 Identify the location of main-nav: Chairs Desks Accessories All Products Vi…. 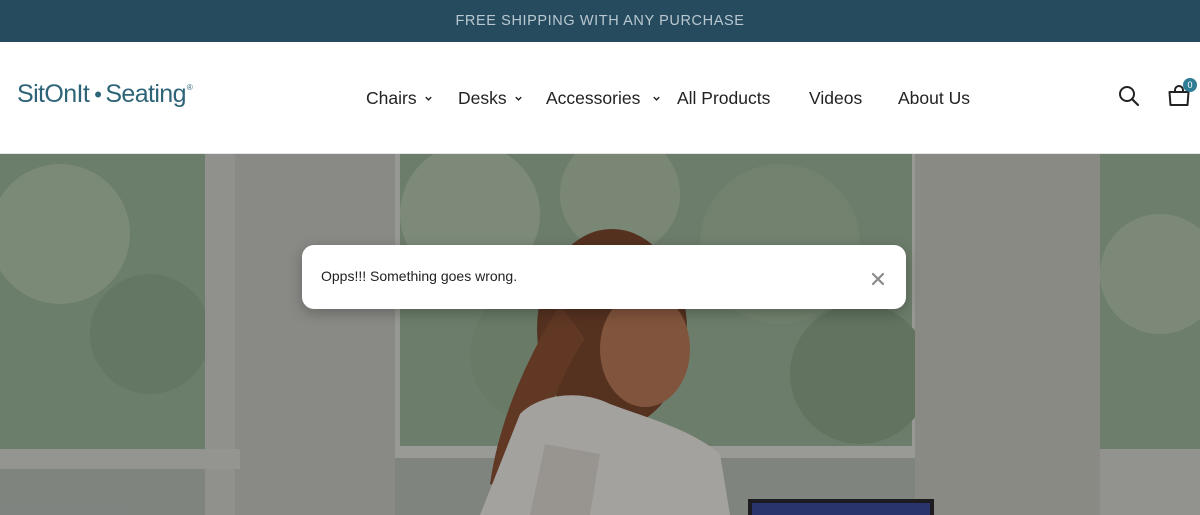
(600, 98).